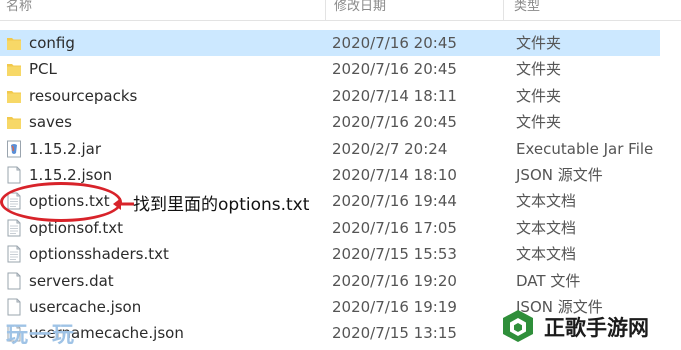 Image resolution: width=681 pixels, height=350 pixels. What do you see at coordinates (221, 205) in the screenshot?
I see `annotation-text: 找到里面的options.txt` at bounding box center [221, 205].